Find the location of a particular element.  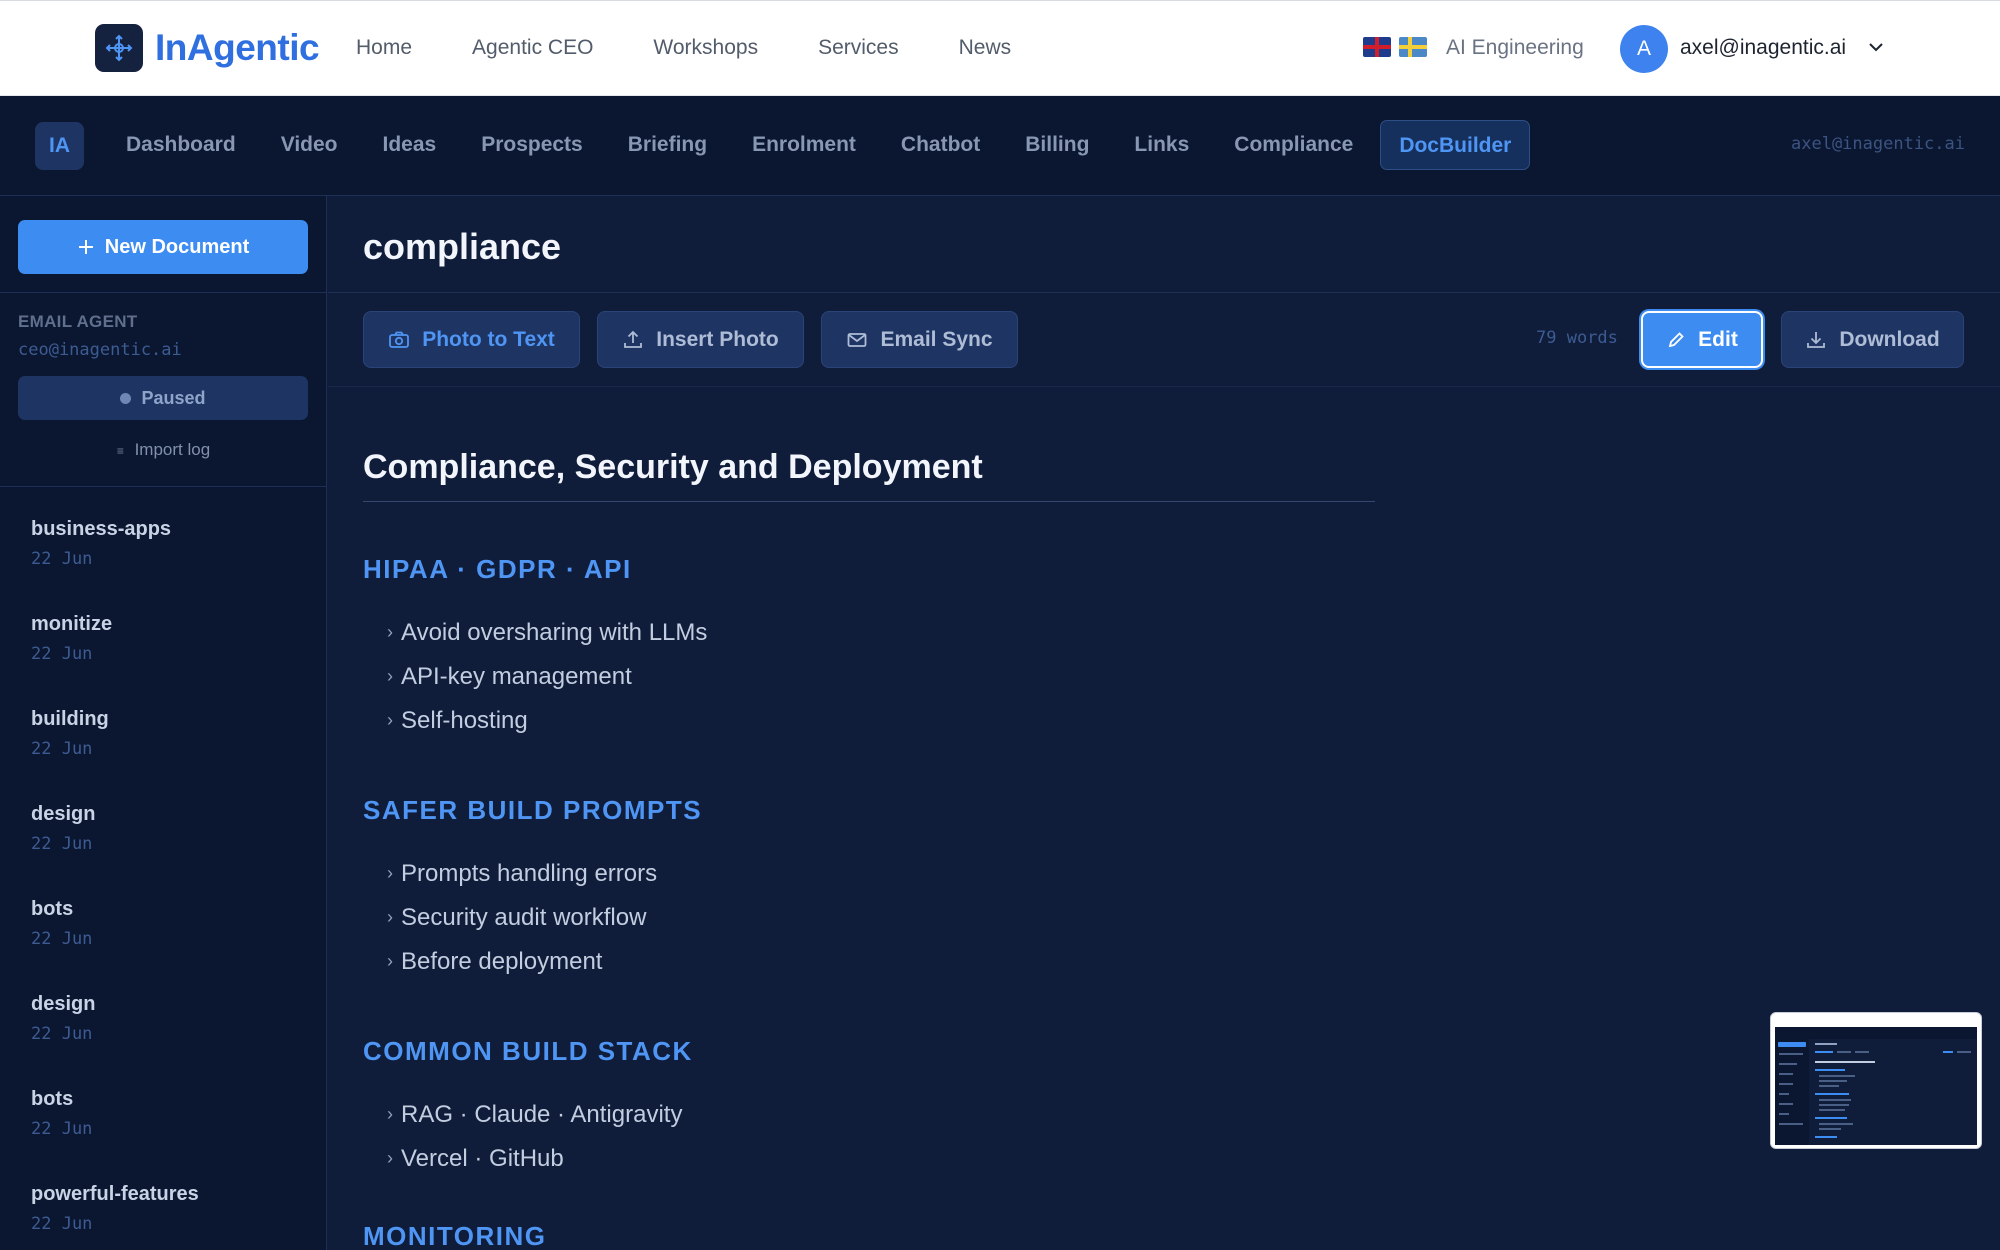

insert-photo-label: Insert Photo is located at coordinates (717, 339).